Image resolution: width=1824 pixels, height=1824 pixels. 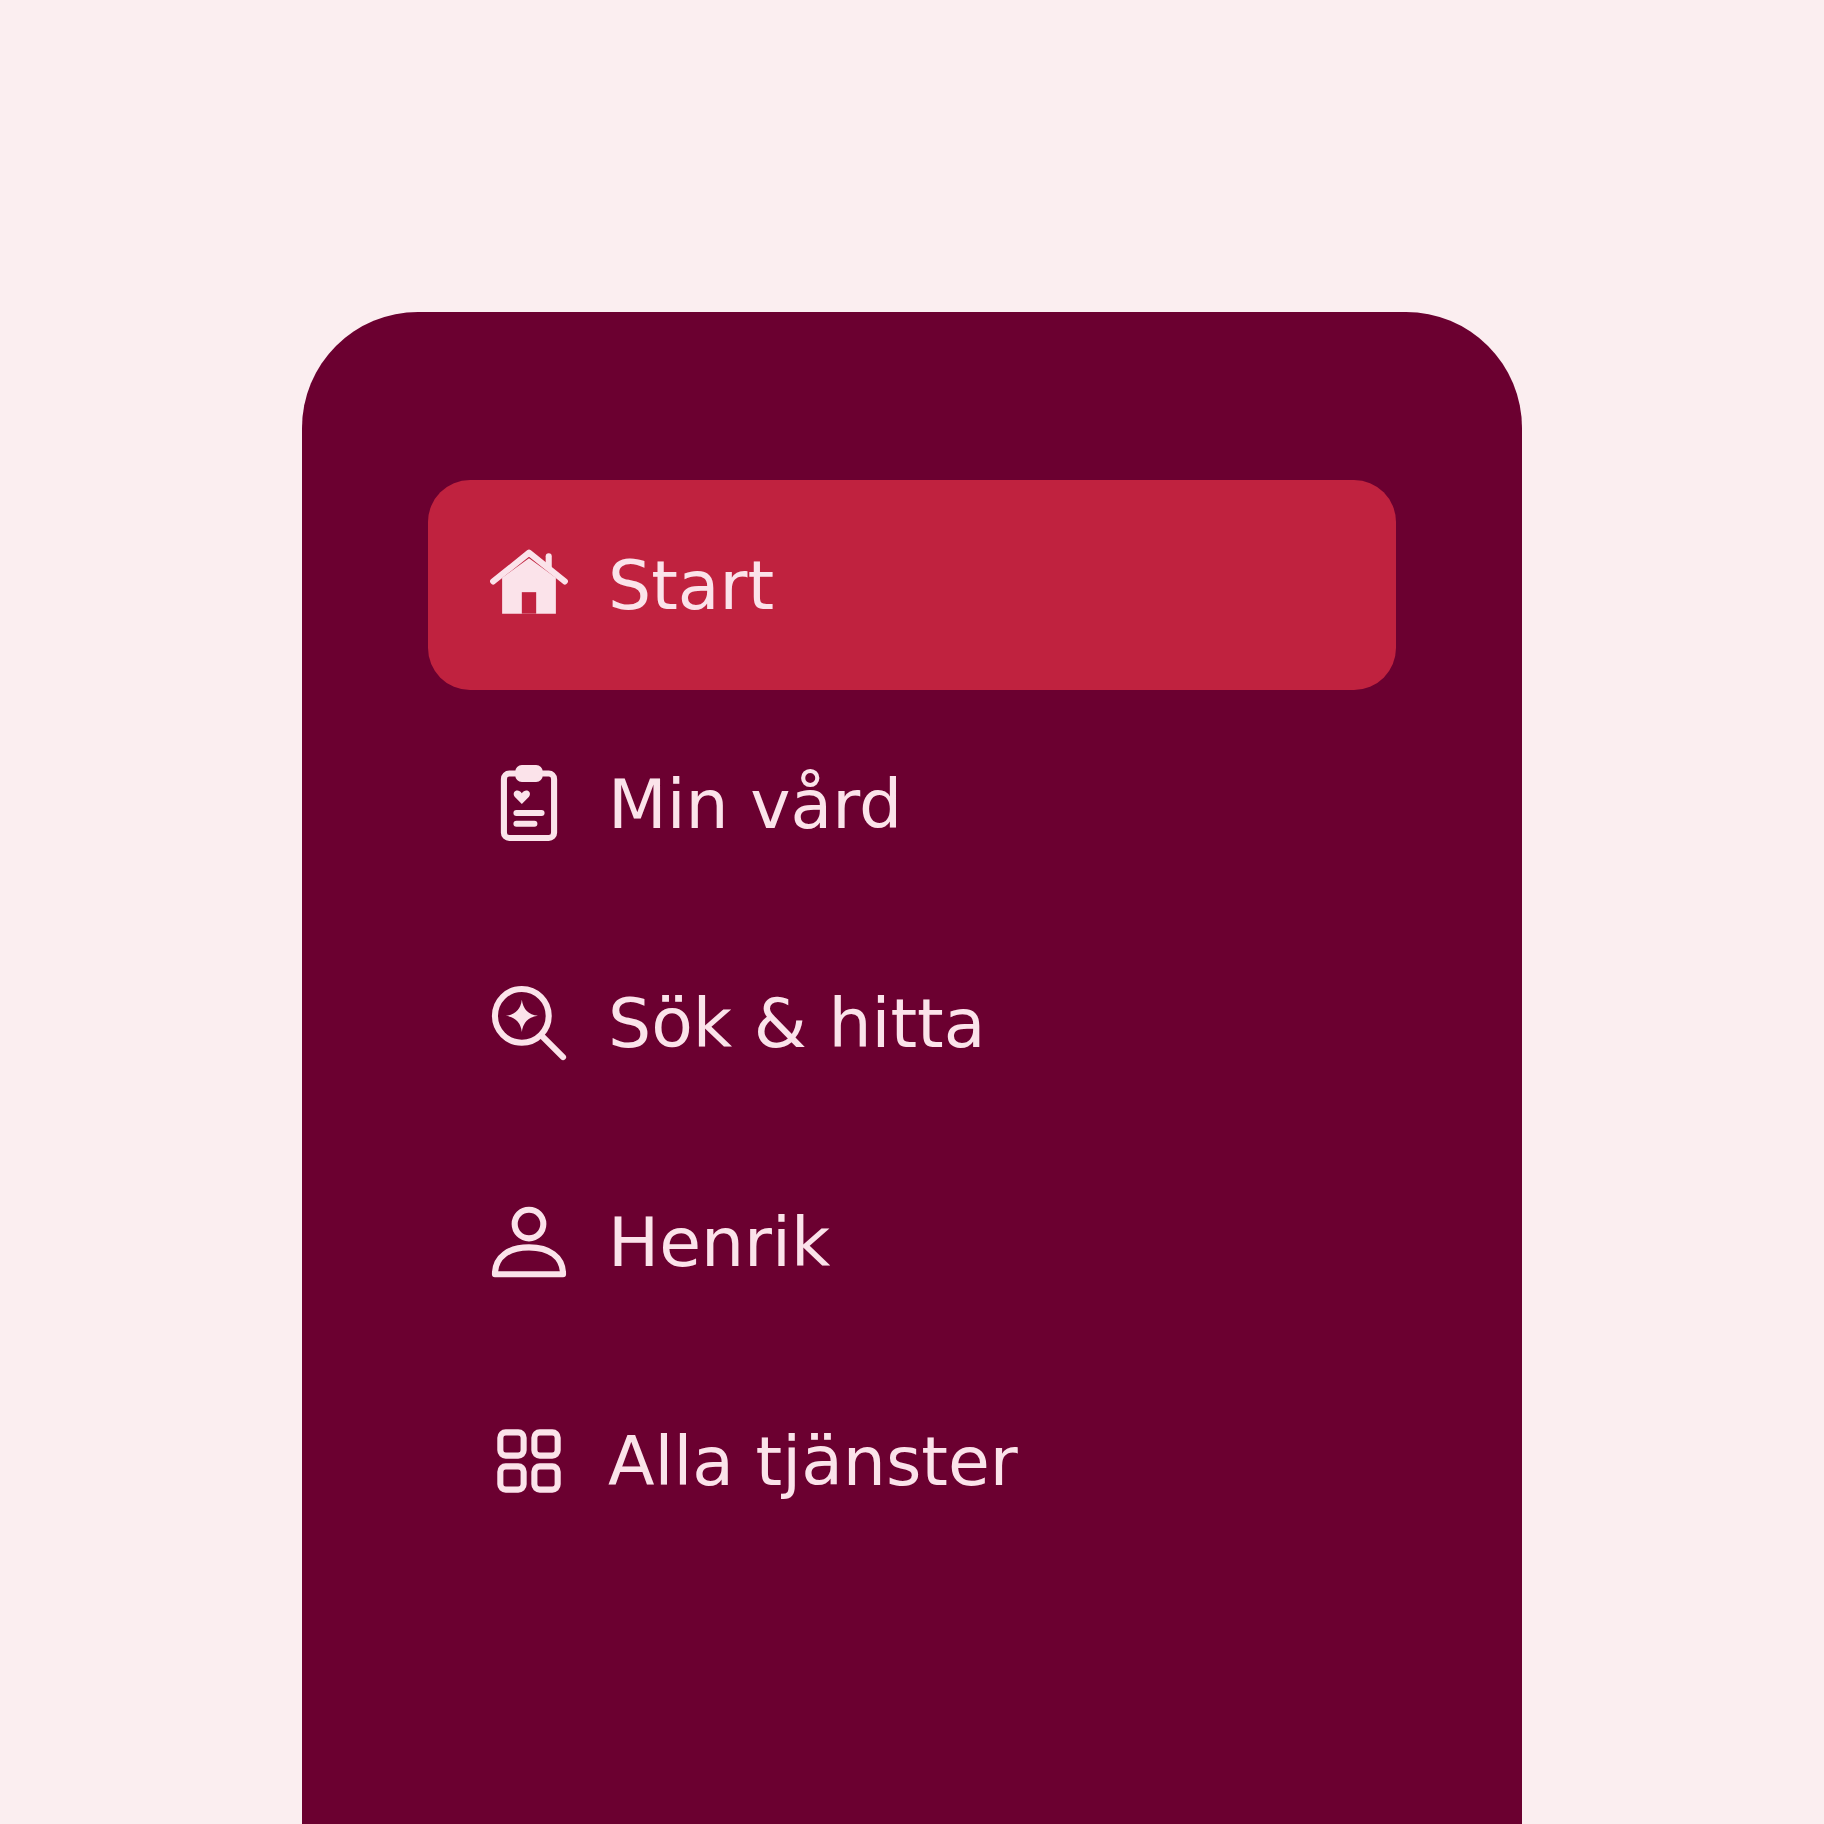 What do you see at coordinates (912, 1461) in the screenshot?
I see `nav-item: Alla tjänster` at bounding box center [912, 1461].